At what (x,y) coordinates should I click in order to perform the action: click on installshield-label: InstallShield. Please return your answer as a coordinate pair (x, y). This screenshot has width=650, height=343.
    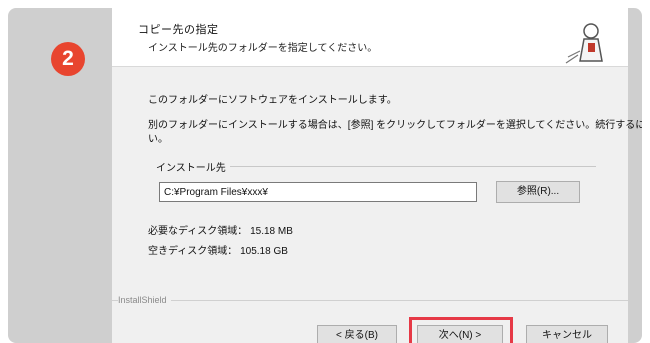
    Looking at the image, I should click on (144, 300).